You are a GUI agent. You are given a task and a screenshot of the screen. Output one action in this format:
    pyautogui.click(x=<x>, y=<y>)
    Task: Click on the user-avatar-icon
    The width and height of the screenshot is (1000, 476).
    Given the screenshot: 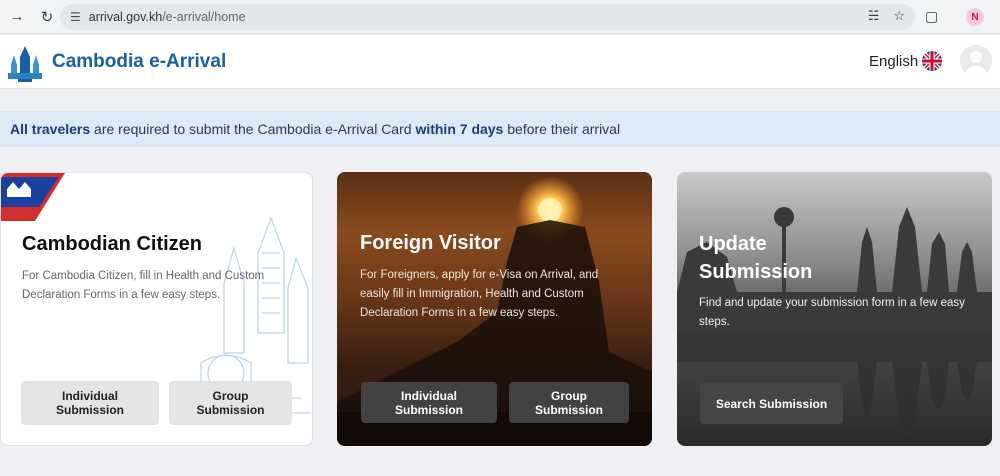 What is the action you would take?
    pyautogui.click(x=976, y=61)
    